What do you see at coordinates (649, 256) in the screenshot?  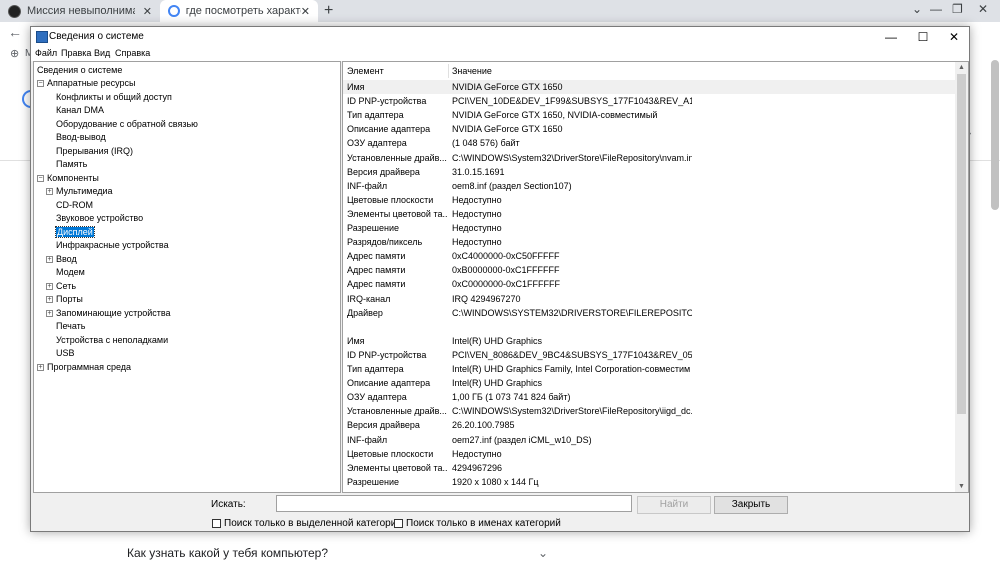 I see `detail-row: Адрес памяти 0xC4000000-0xC50FFFFF` at bounding box center [649, 256].